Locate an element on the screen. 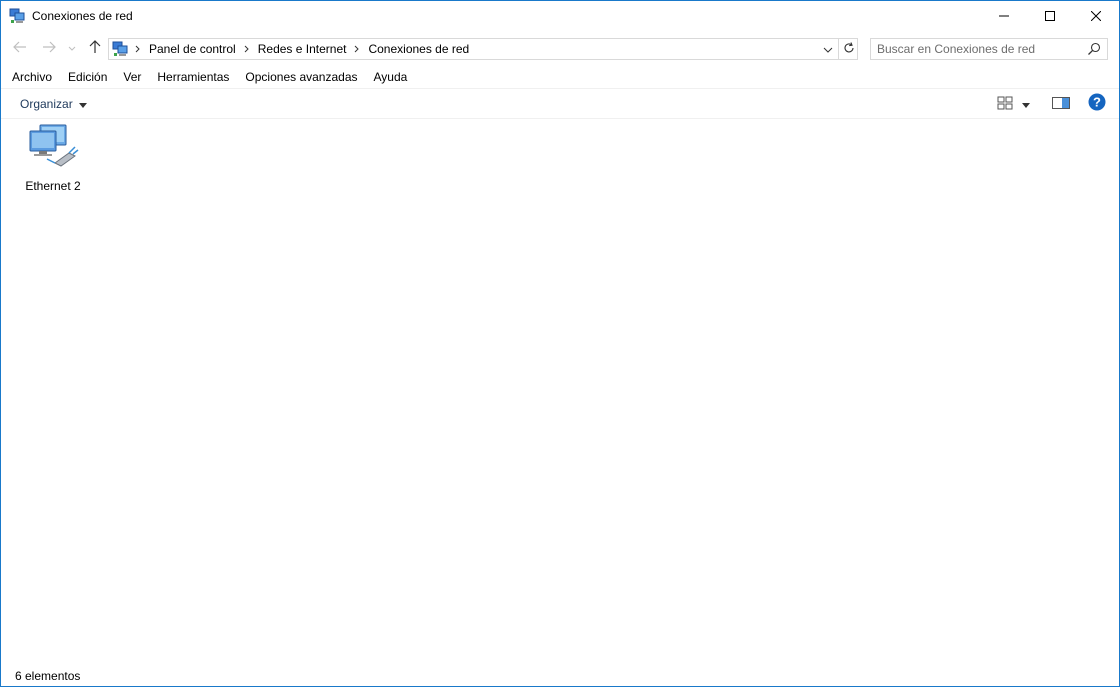 The height and width of the screenshot is (687, 1120). up-button is located at coordinates (95, 48).